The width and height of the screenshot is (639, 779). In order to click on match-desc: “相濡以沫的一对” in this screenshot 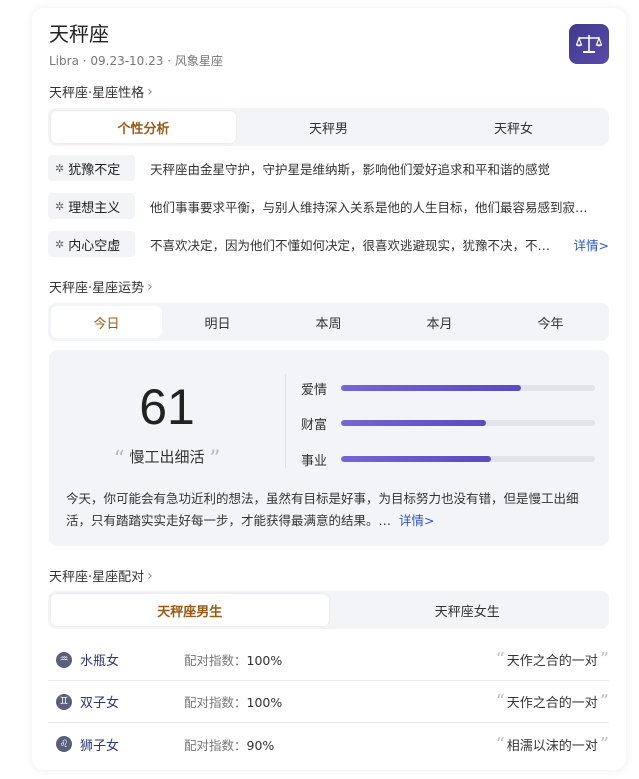, I will do `click(552, 744)`.